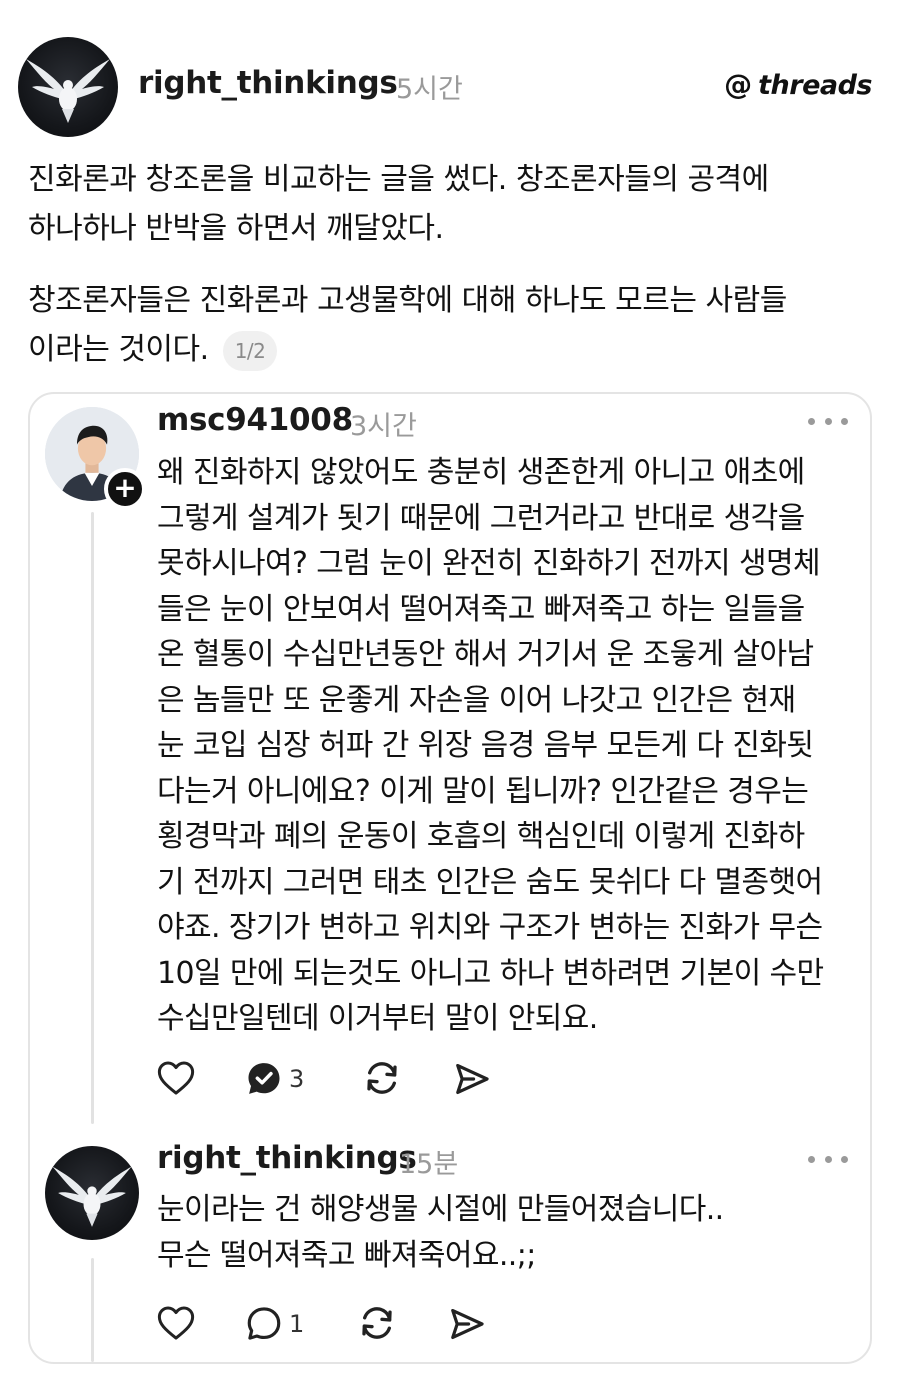 Image resolution: width=900 pixels, height=1379 pixels. I want to click on comment-button: 1, so click(274, 1324).